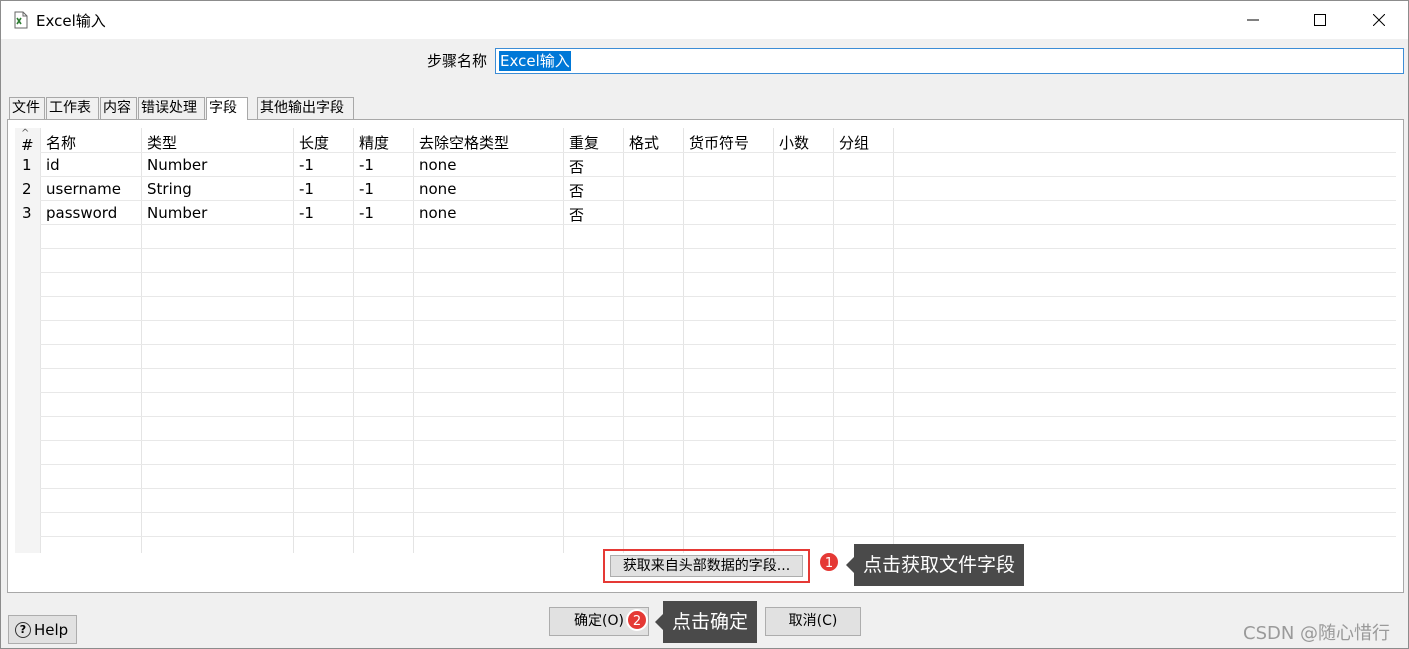 The width and height of the screenshot is (1409, 649). What do you see at coordinates (118, 108) in the screenshot?
I see `tab-content: 内容` at bounding box center [118, 108].